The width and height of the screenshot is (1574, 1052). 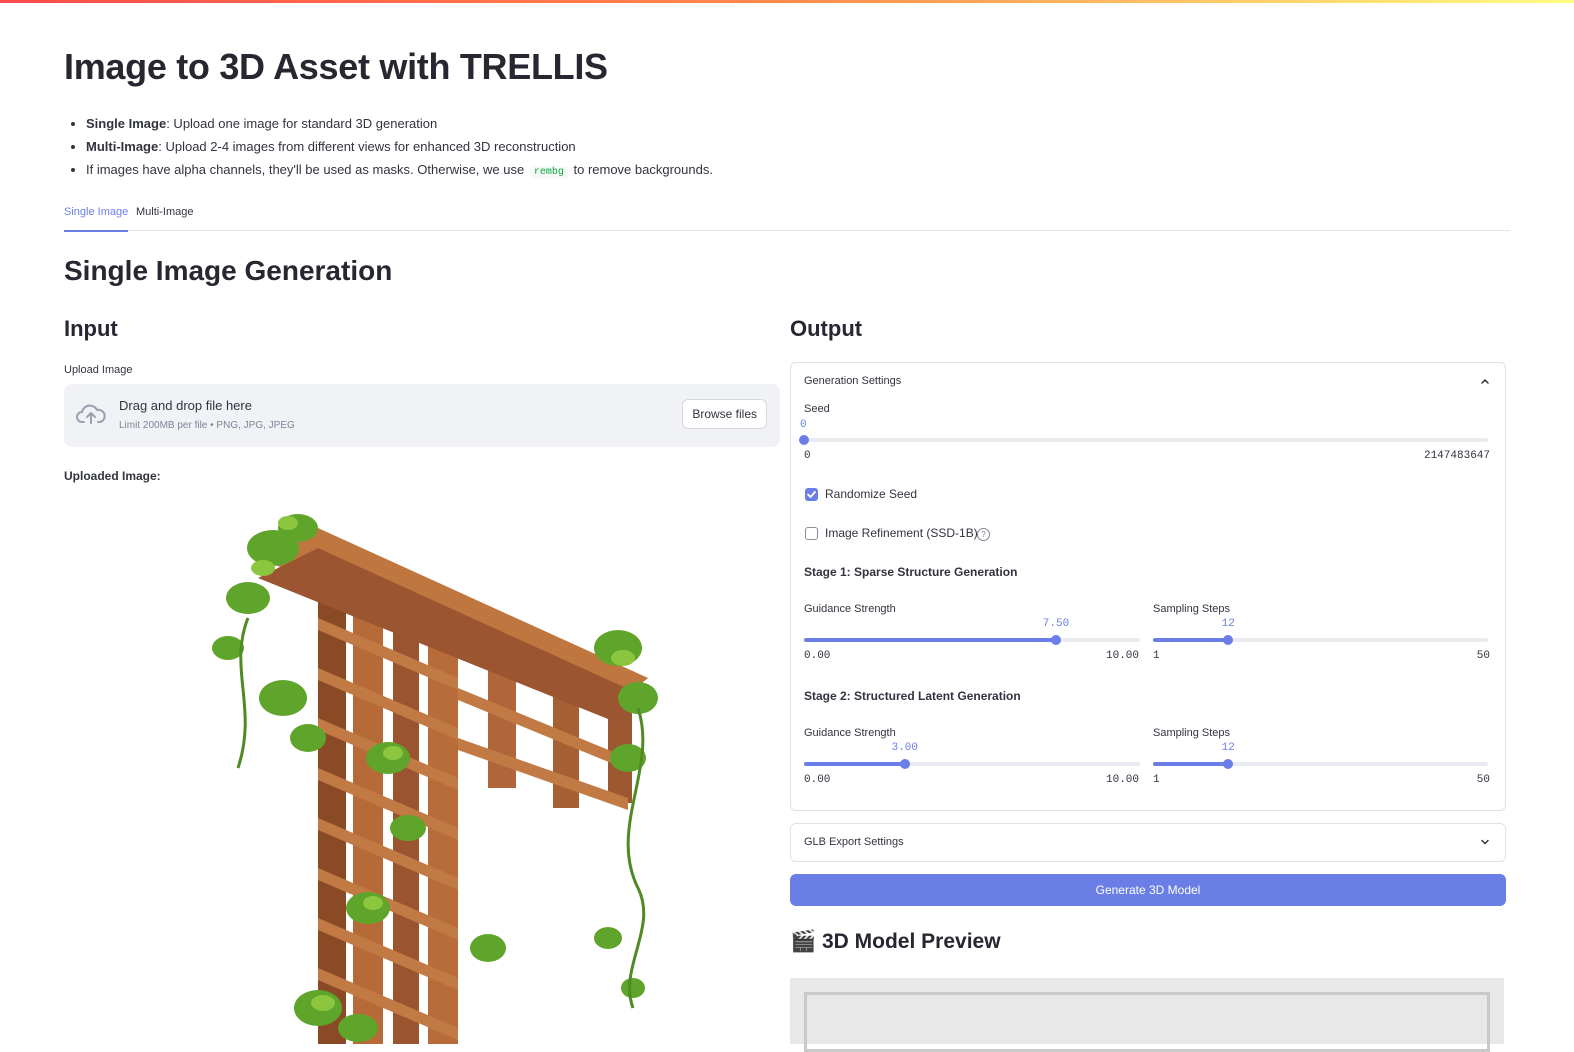 What do you see at coordinates (207, 425) in the screenshot?
I see `dropzone-limits: Limit 200MB per file • PNG, JPG, JPEG` at bounding box center [207, 425].